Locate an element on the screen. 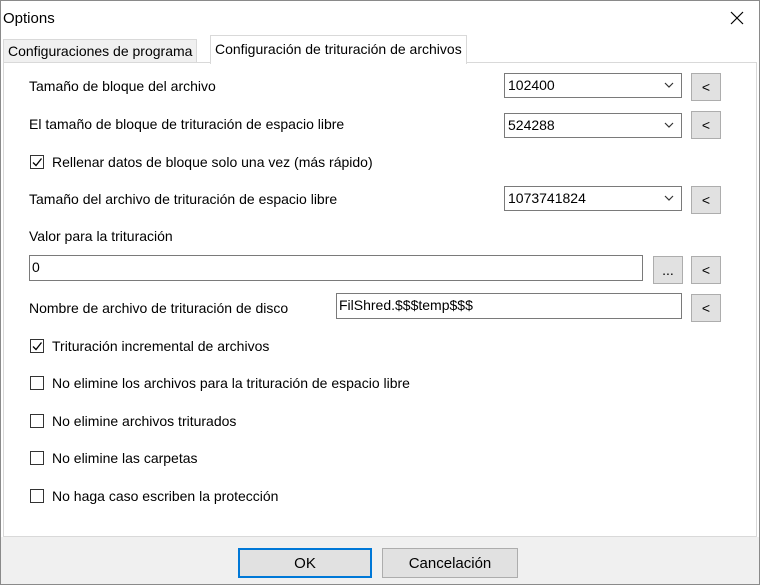 The image size is (760, 585). keep-shredded-files-label: No elimine archivos triturados is located at coordinates (144, 421).